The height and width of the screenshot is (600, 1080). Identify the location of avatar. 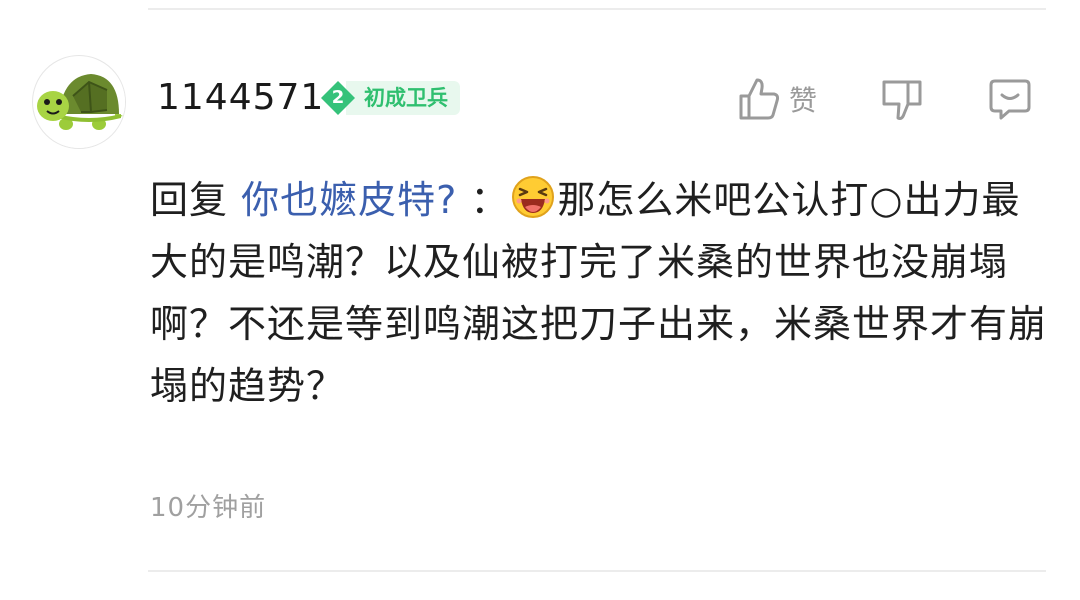
(79, 102).